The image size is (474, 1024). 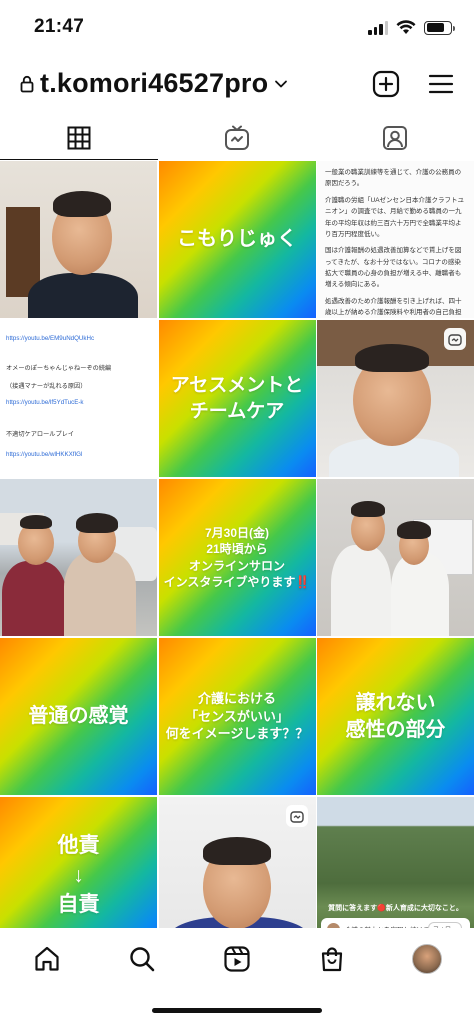 I want to click on account-switcher: t.komori46527pro, so click(x=154, y=83).